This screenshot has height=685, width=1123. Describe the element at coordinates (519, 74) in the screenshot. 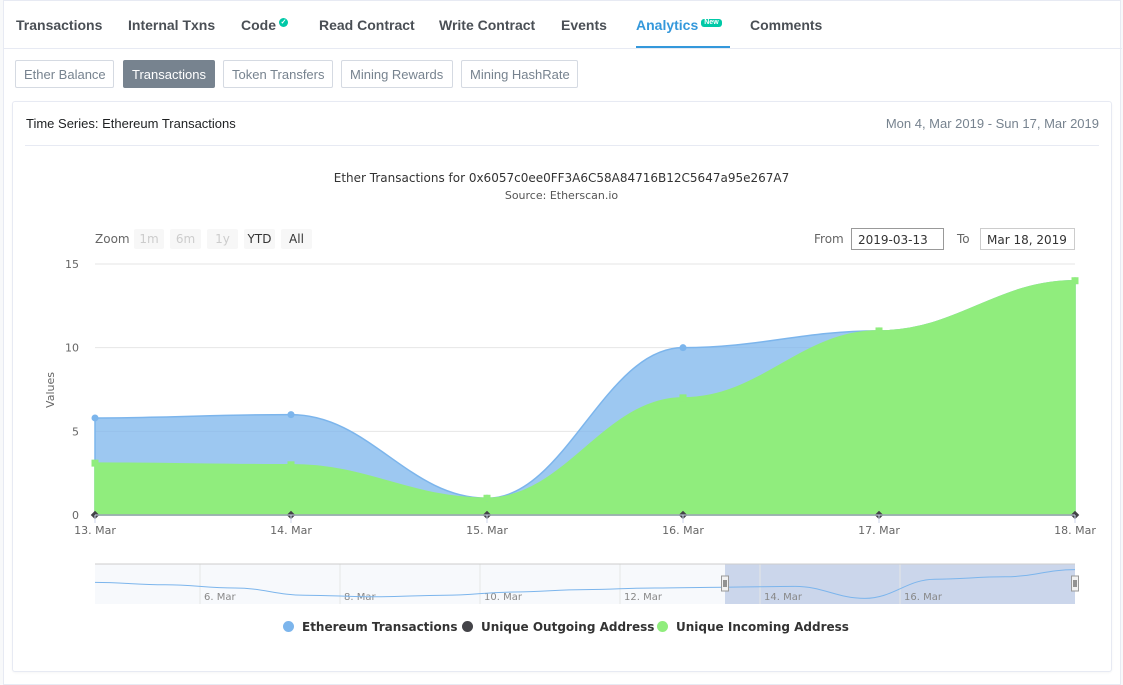

I see `subtab-mining-hashrate: Mining HashRate` at that location.